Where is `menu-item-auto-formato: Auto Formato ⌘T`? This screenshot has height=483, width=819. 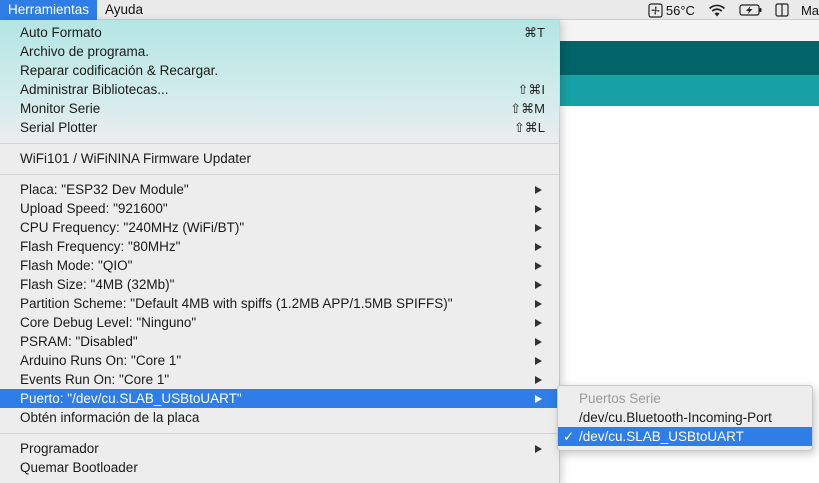 menu-item-auto-formato: Auto Formato ⌘T is located at coordinates (279, 32).